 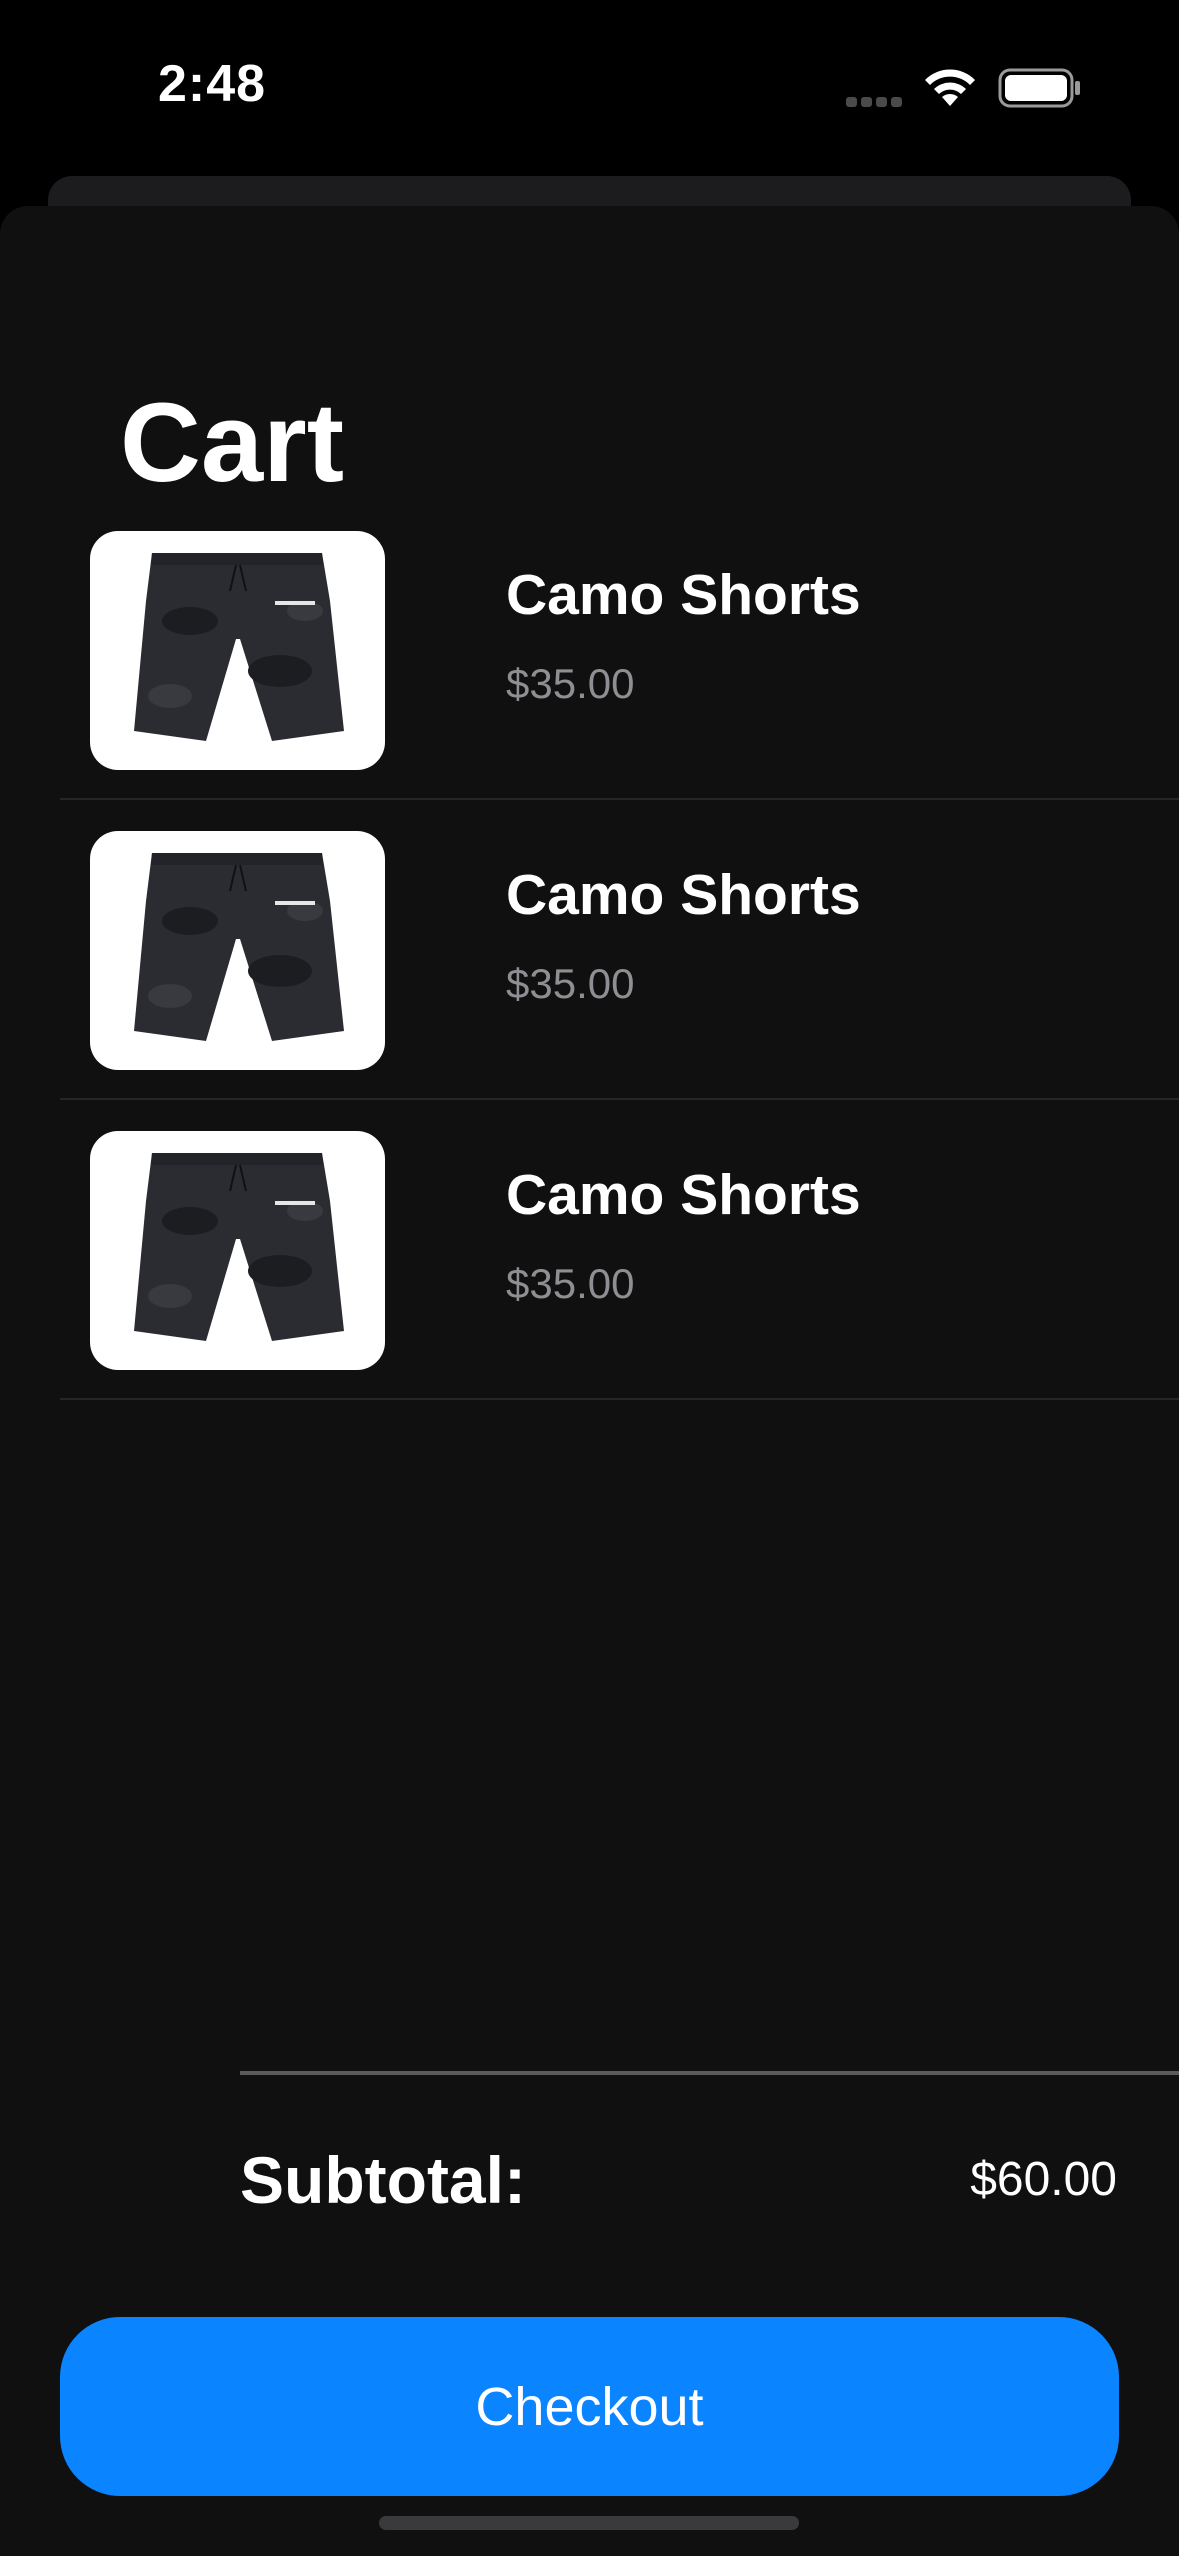 I want to click on wifi-icon, so click(x=950, y=89).